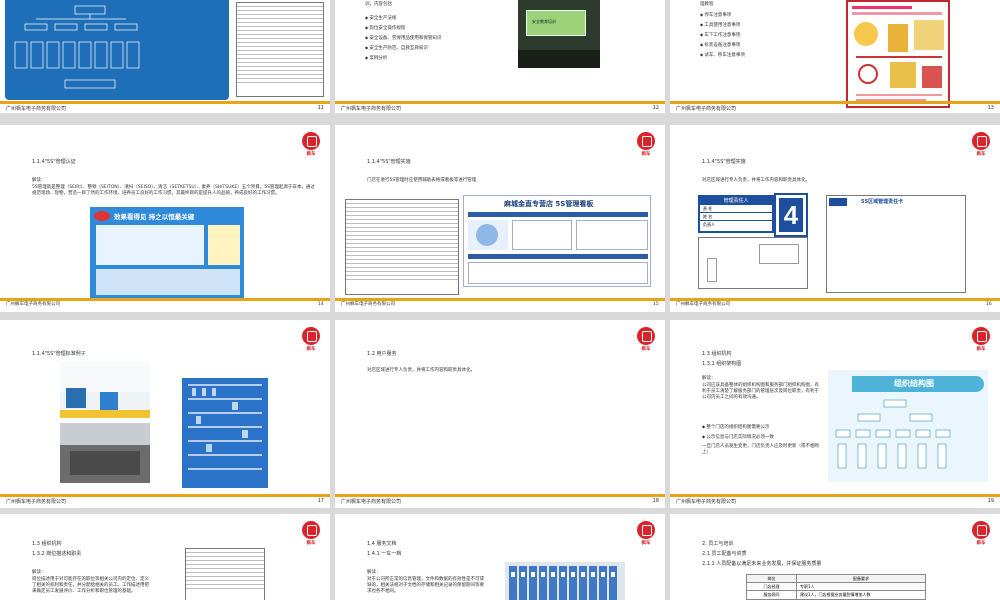 Image resolution: width=1000 pixels, height=600 pixels. What do you see at coordinates (791, 215) in the screenshot?
I see `zone-number-sign: 4` at bounding box center [791, 215].